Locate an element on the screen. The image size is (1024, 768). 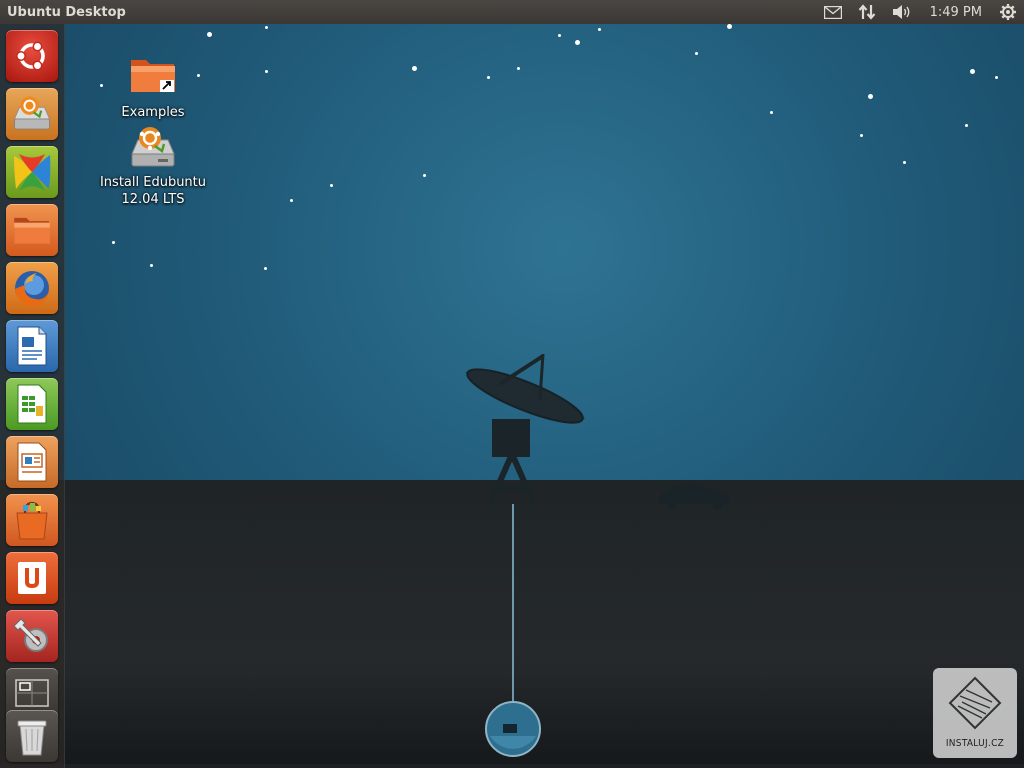
ubuntu-logo-icon is located at coordinates (30, 56).